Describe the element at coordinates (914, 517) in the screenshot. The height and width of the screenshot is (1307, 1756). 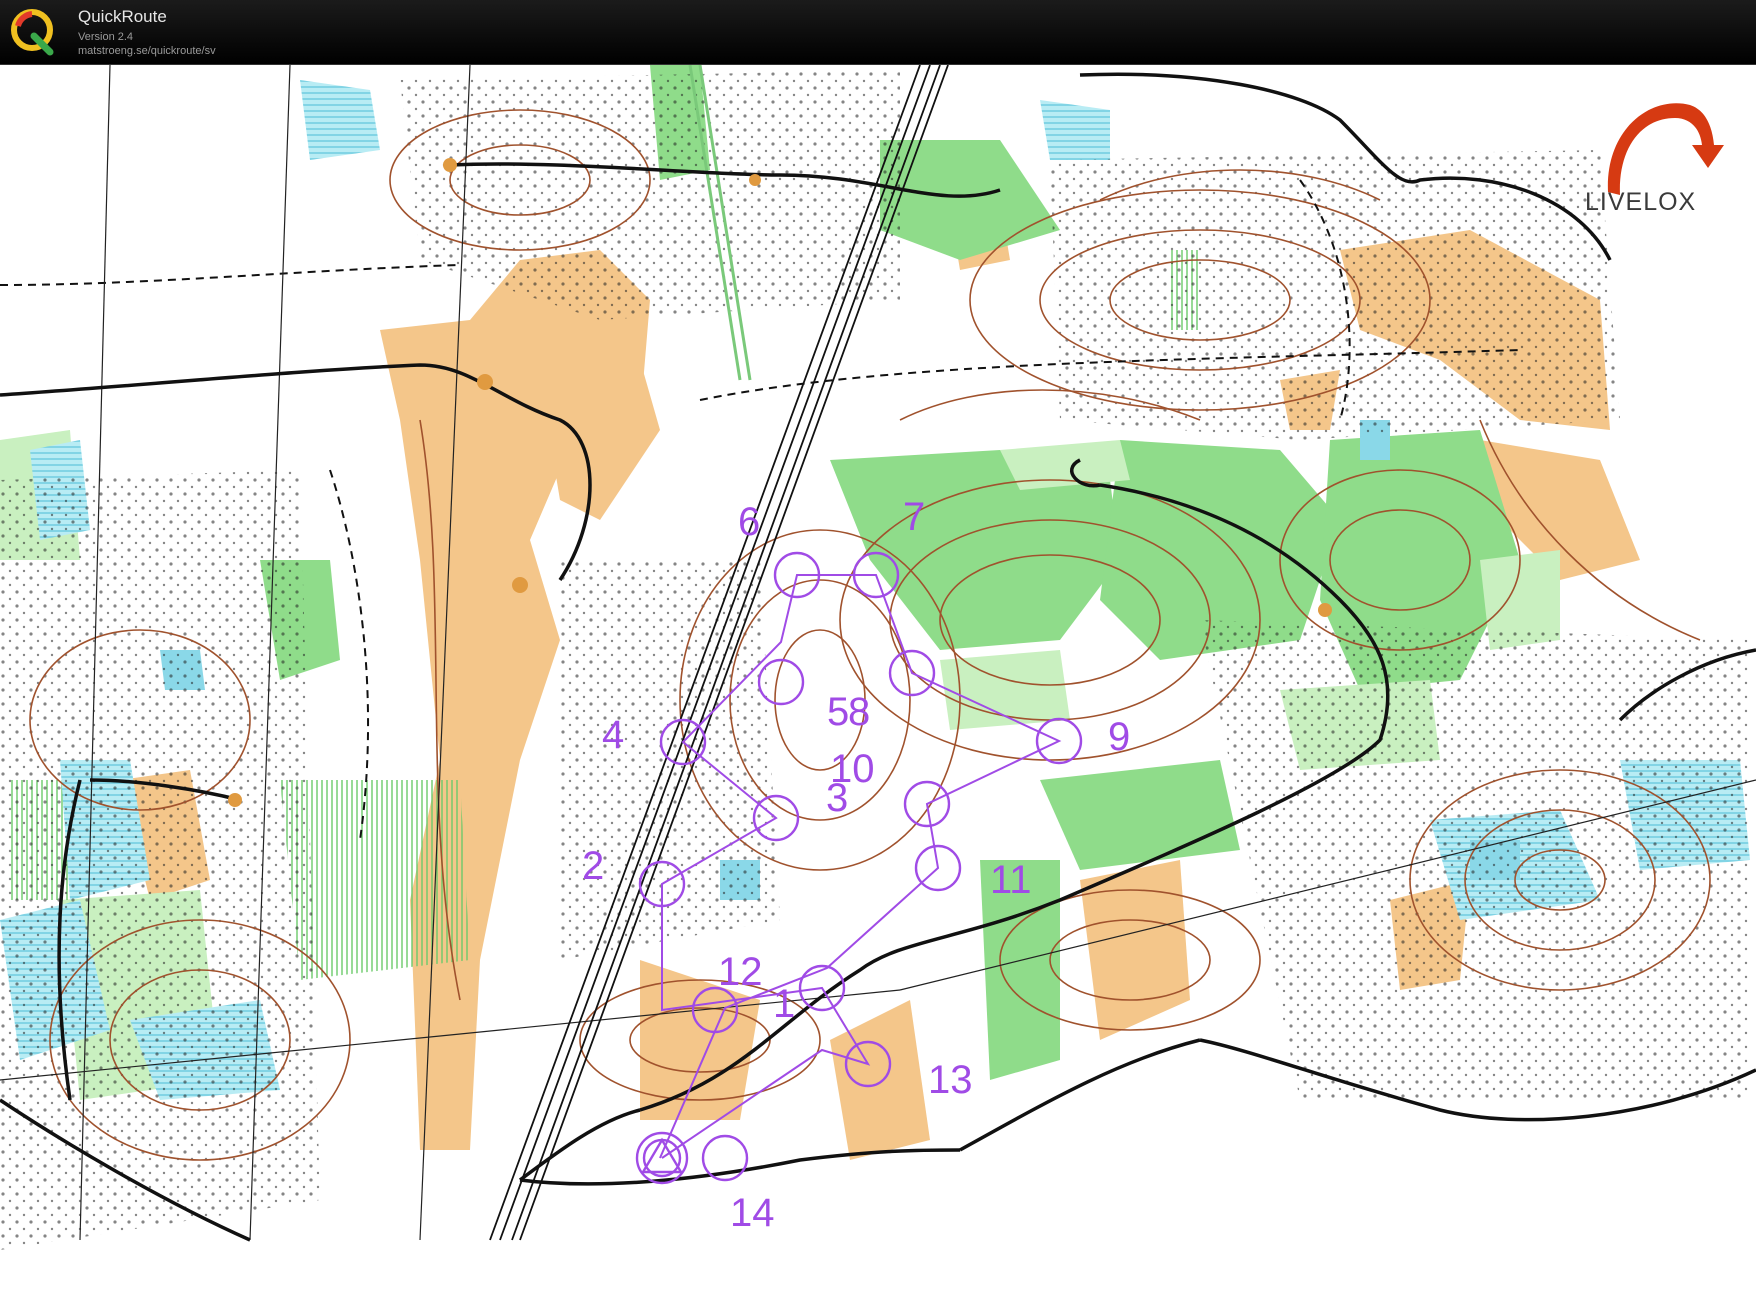
I see `control-label-7: 7` at that location.